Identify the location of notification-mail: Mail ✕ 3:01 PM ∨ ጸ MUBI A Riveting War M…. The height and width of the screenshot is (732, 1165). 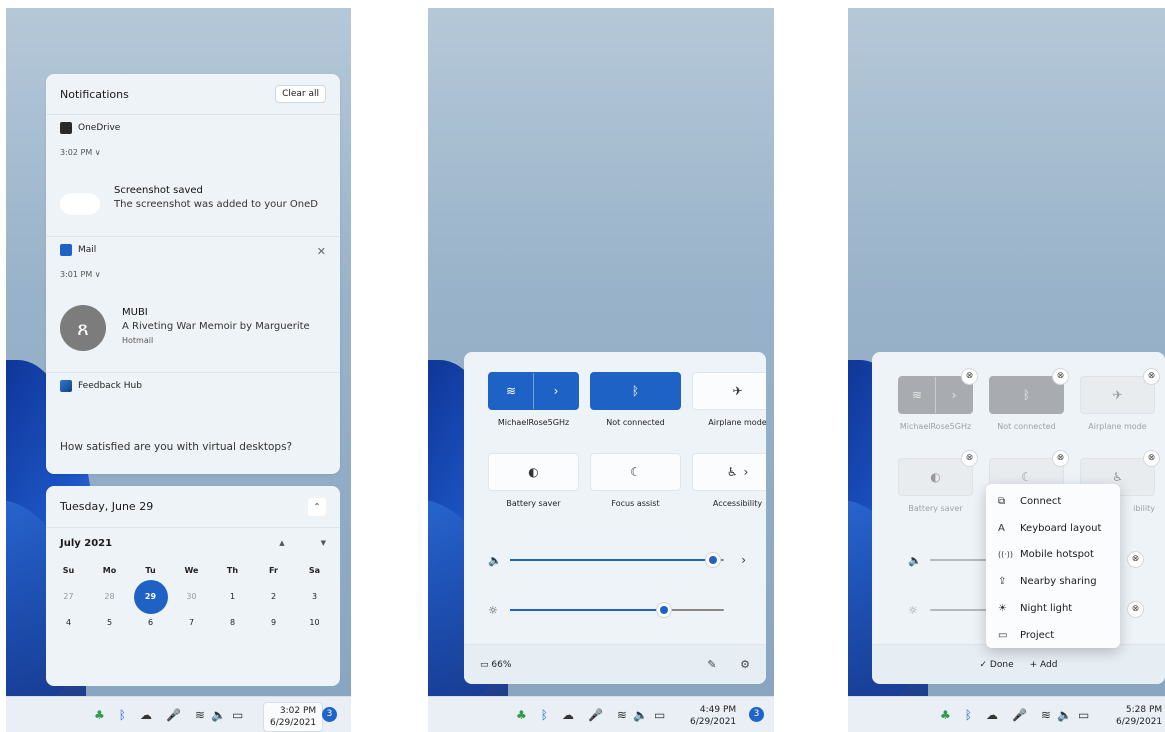
(193, 304).